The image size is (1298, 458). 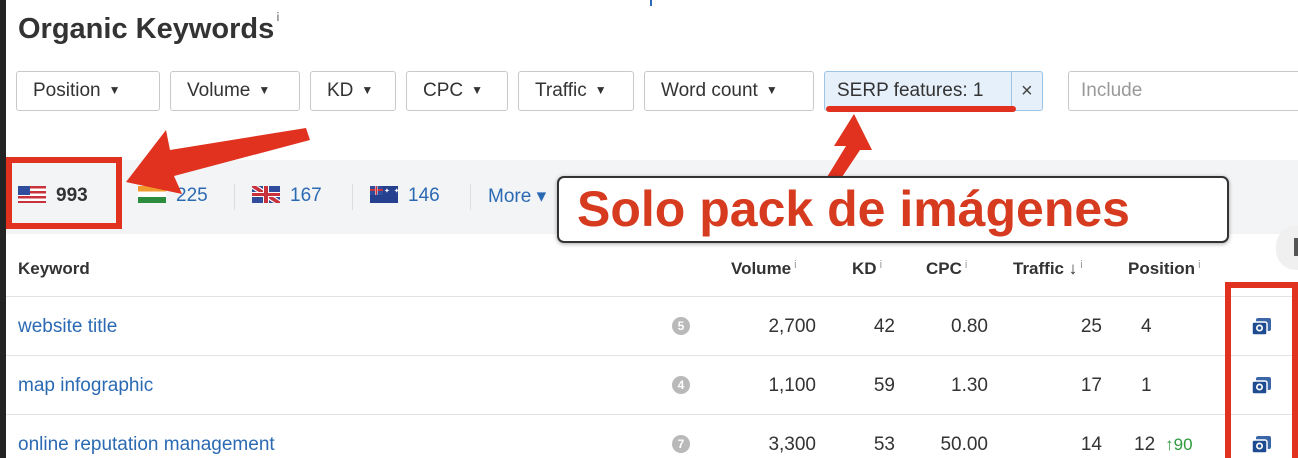 I want to click on annotation-underline, so click(x=921, y=109).